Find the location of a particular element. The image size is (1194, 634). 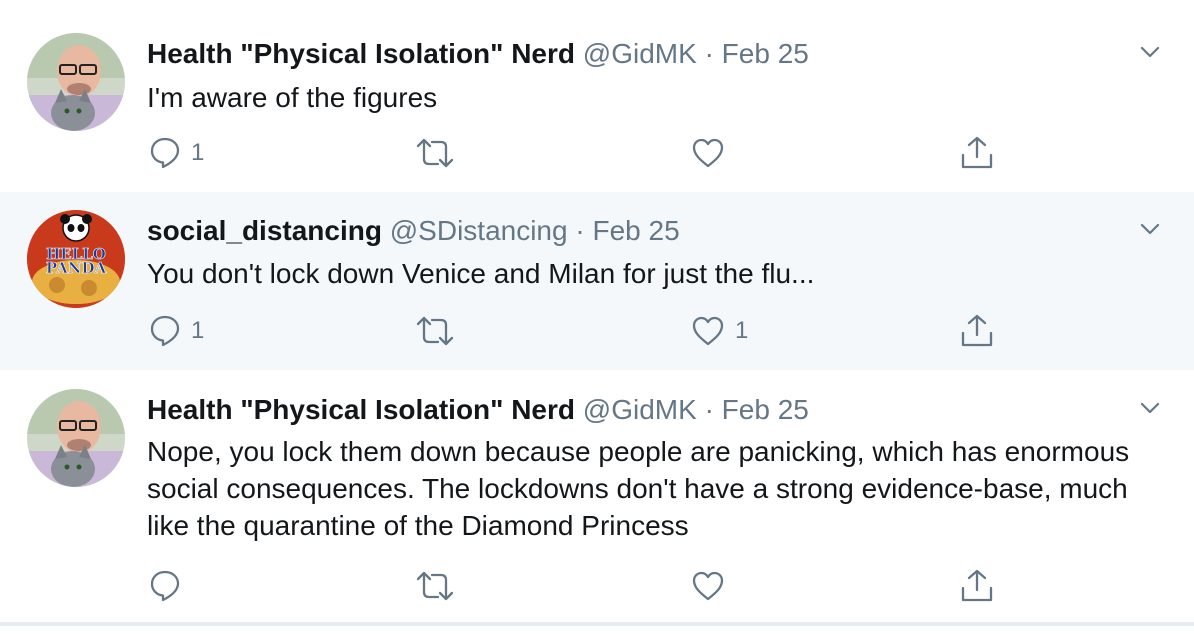

avatar: HELLO PANDA is located at coordinates (76, 259).